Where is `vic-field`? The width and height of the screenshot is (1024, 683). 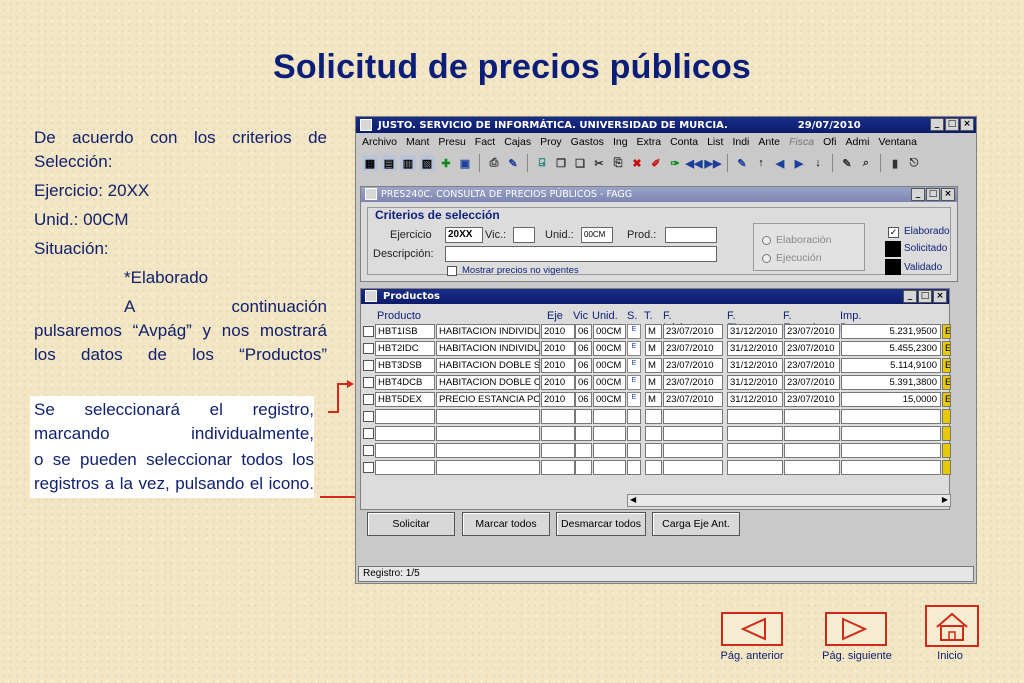
vic-field is located at coordinates (524, 235).